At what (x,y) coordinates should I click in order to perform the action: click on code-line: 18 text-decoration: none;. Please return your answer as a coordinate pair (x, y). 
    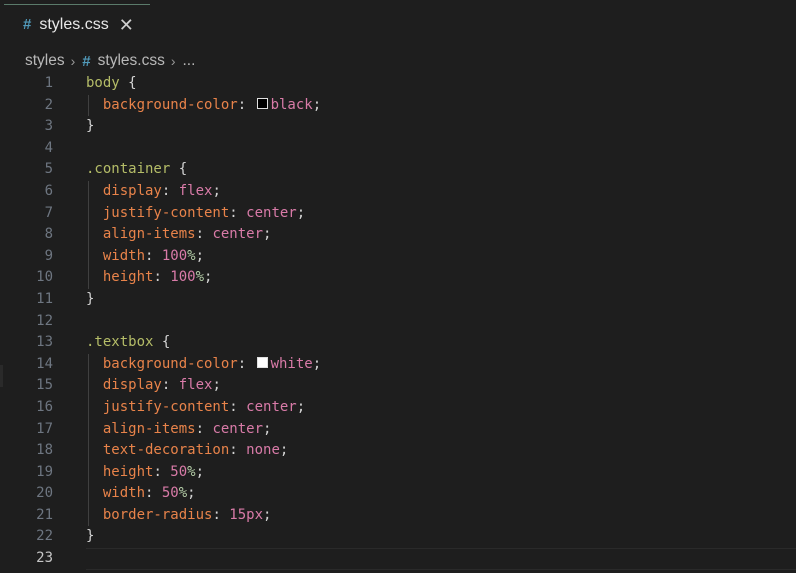
    Looking at the image, I should click on (398, 451).